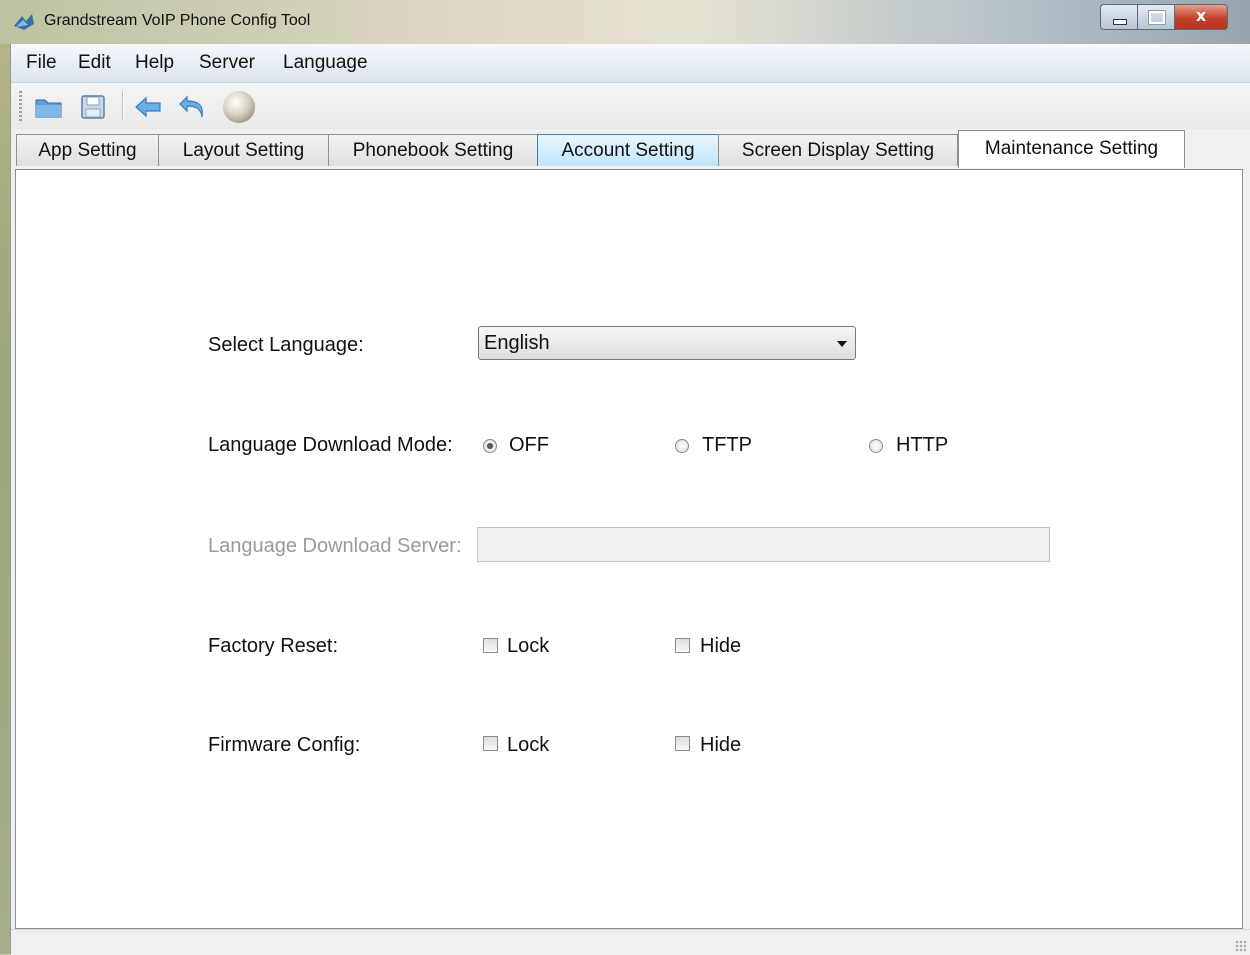  What do you see at coordinates (330, 445) in the screenshot?
I see `download-mode-label: Language Download Mode:` at bounding box center [330, 445].